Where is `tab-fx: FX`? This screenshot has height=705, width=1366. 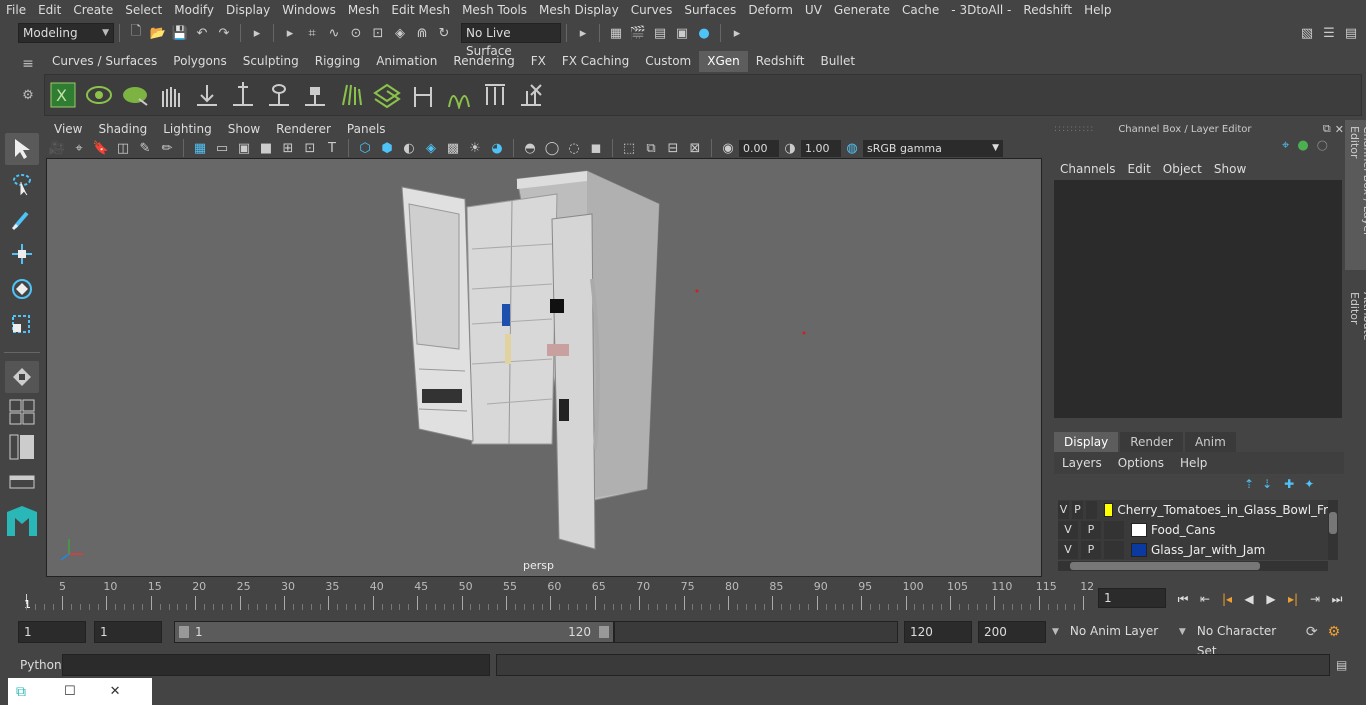 tab-fx: FX is located at coordinates (538, 61).